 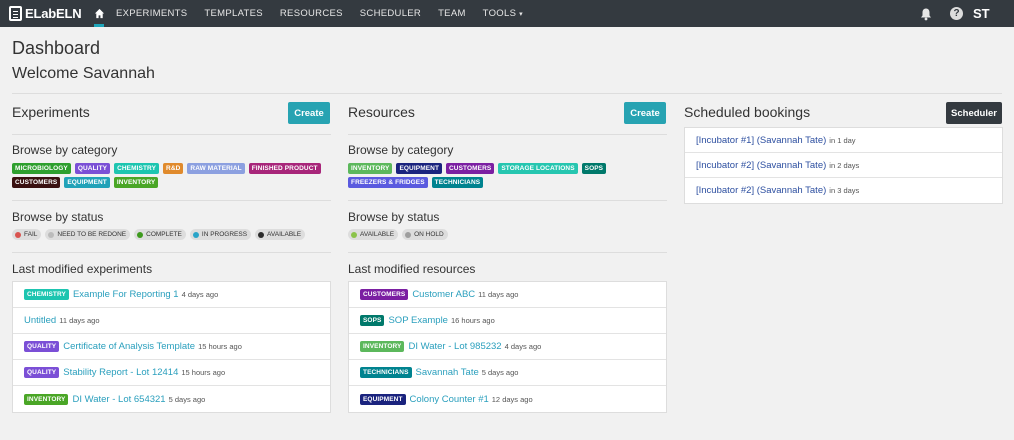 I want to click on booking-time: in 3 days, so click(x=844, y=190).